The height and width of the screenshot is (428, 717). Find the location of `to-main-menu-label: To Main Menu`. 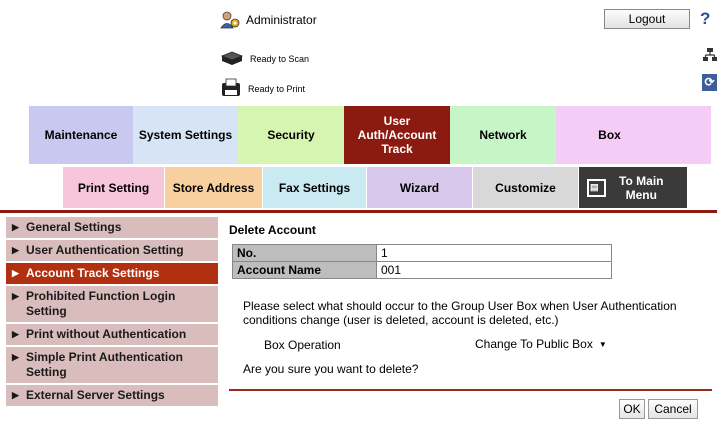

to-main-menu-label: To Main Menu is located at coordinates (641, 187).